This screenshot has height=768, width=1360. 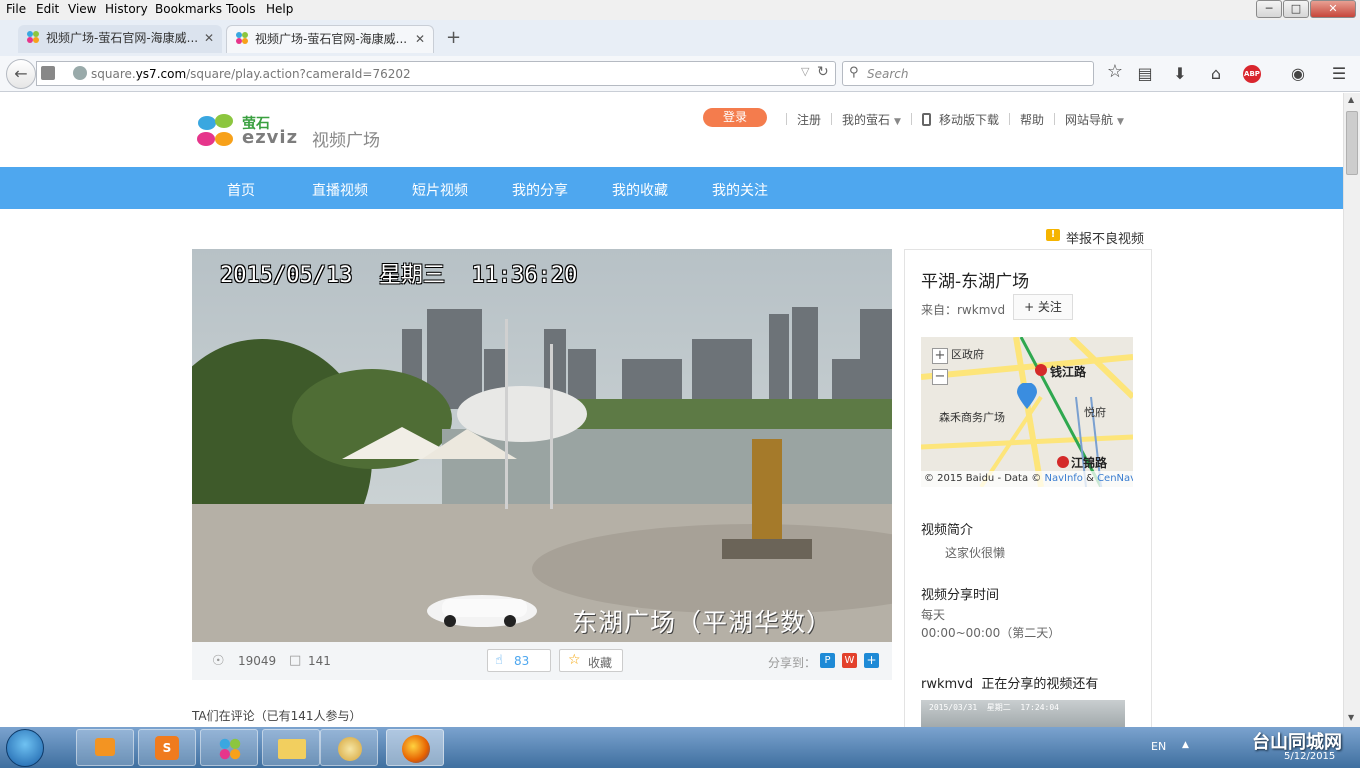 I want to click on nav-clips: 短片视频, so click(x=440, y=190).